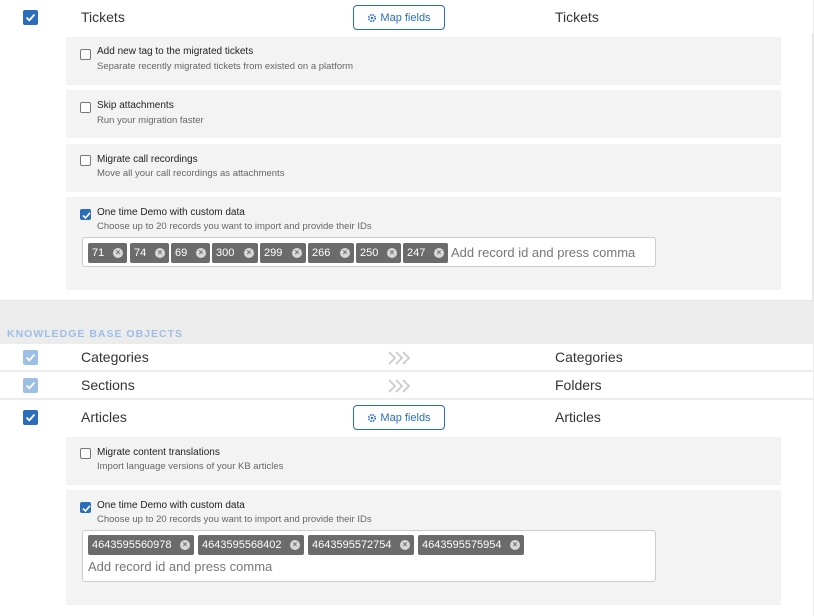 The height and width of the screenshot is (616, 814). What do you see at coordinates (85, 160) in the screenshot?
I see `call-recordings-checkbox` at bounding box center [85, 160].